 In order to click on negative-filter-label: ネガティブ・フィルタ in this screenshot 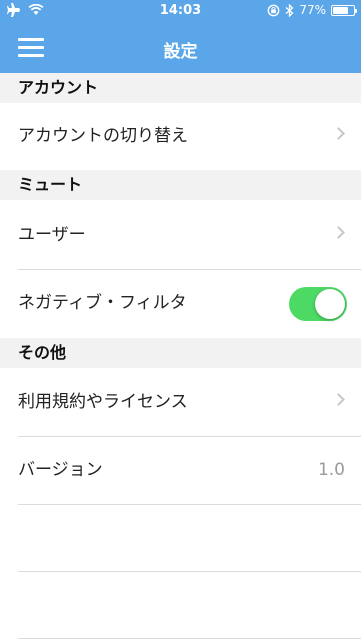, I will do `click(102, 303)`.